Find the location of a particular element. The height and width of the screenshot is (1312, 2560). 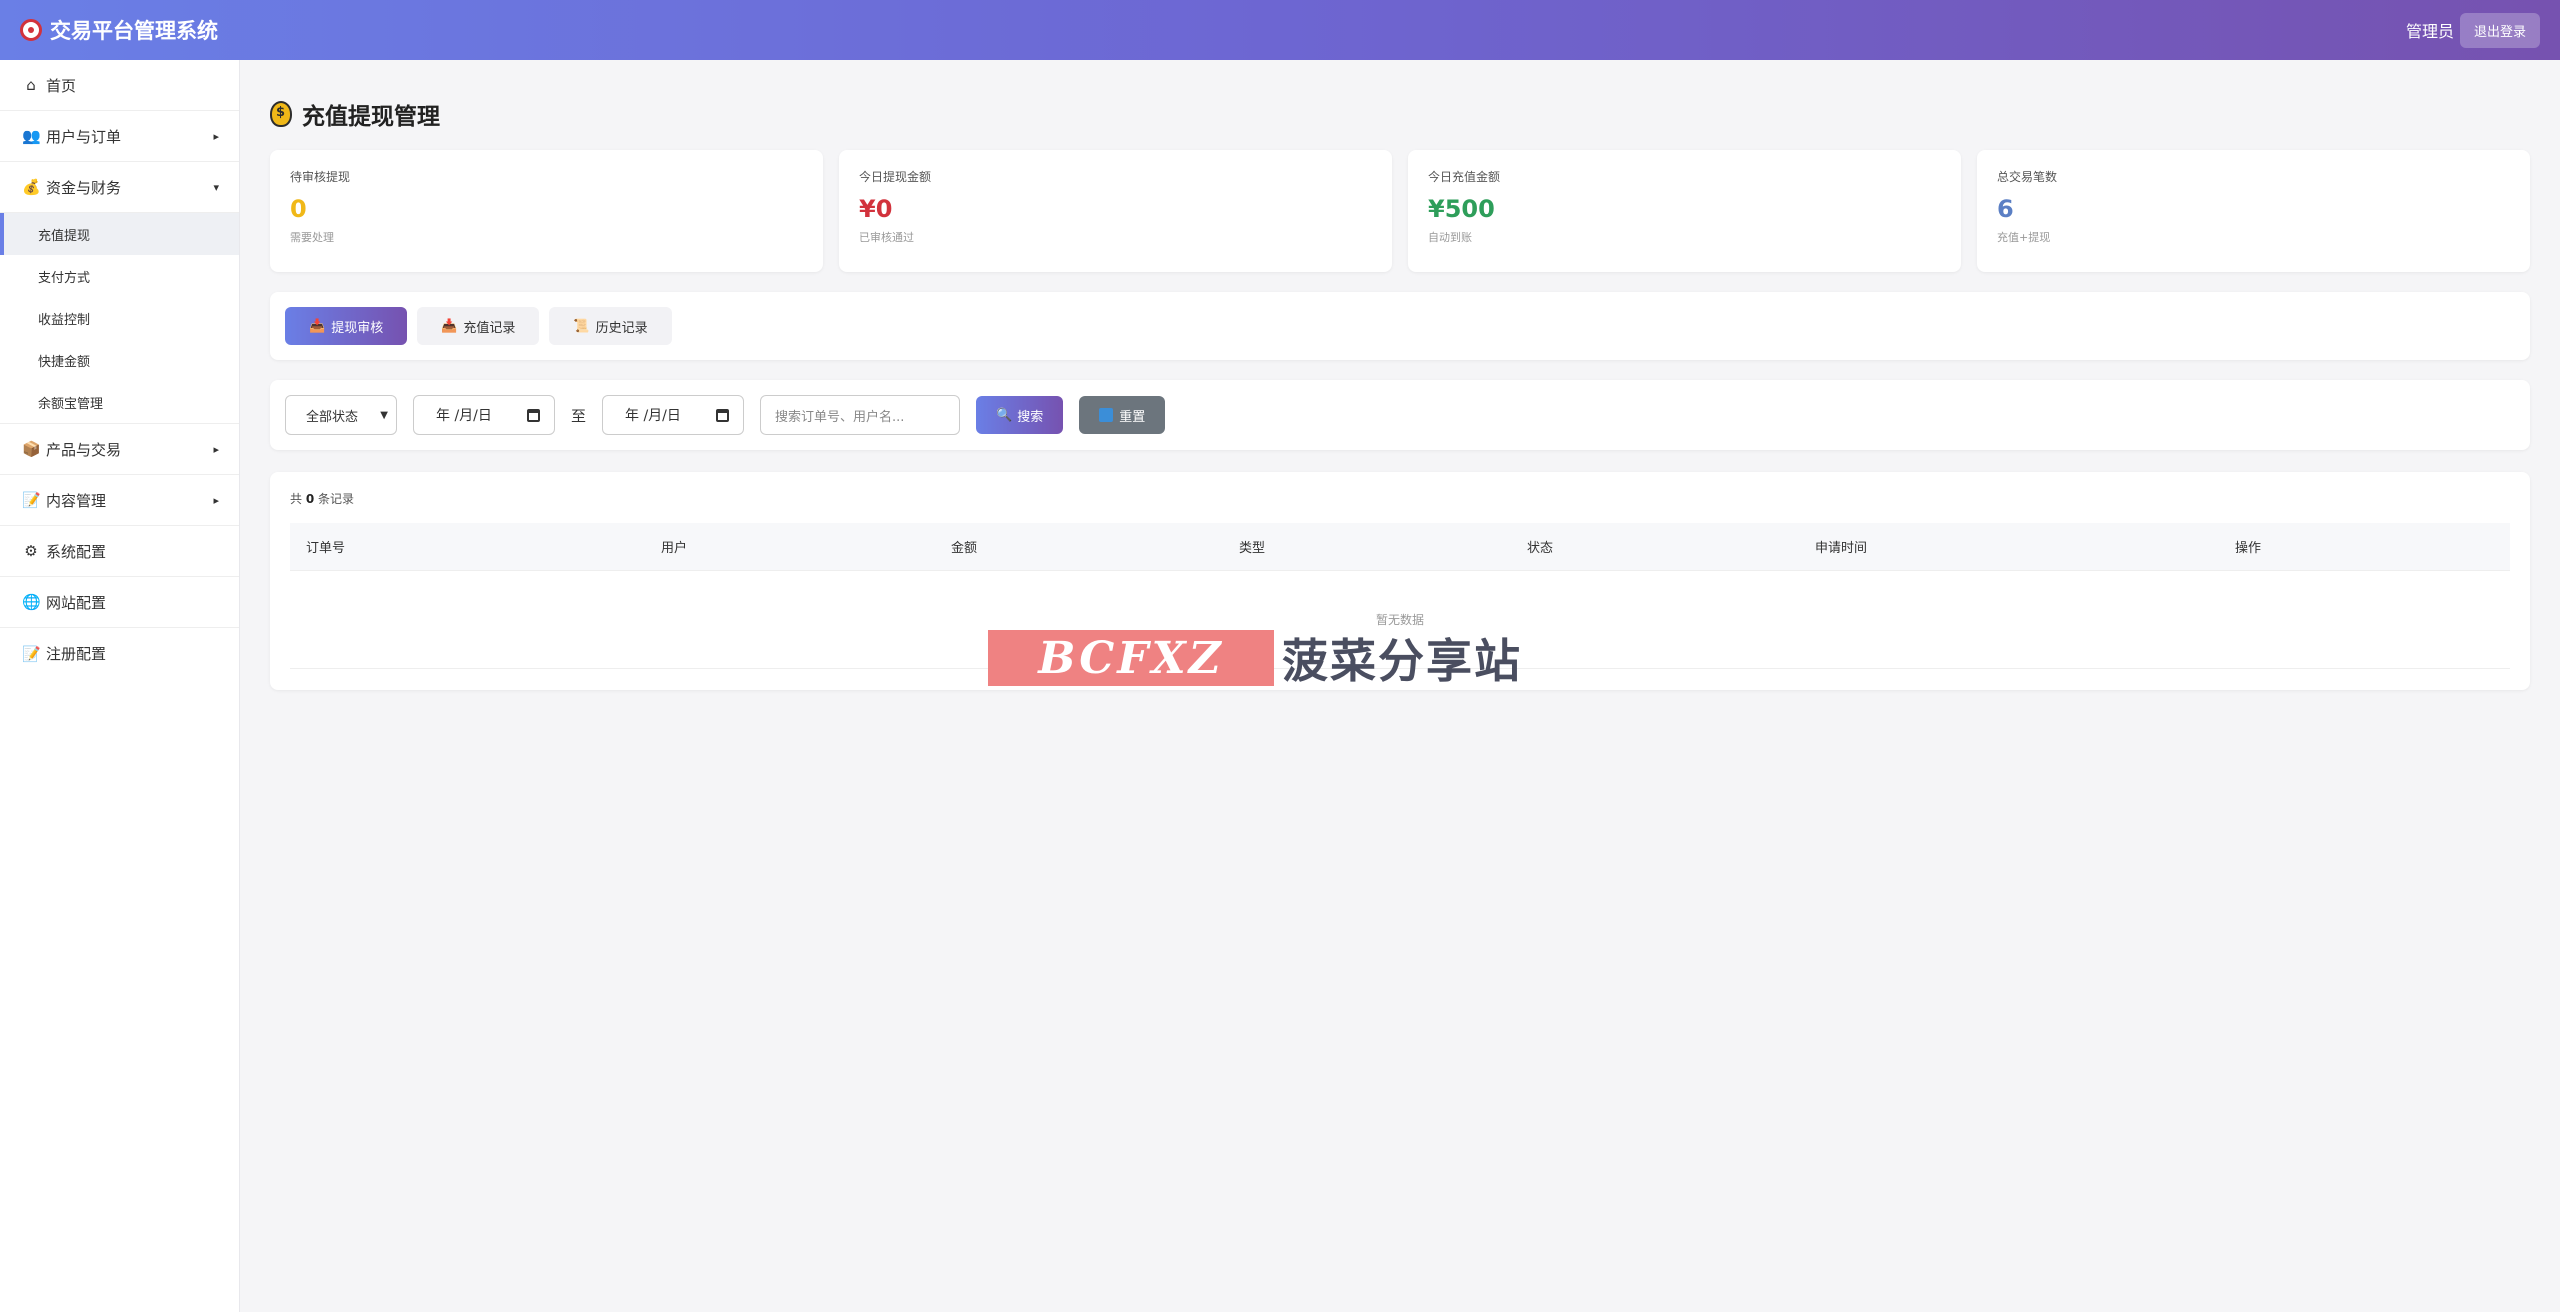

search-button-label: 搜索 is located at coordinates (1030, 417).